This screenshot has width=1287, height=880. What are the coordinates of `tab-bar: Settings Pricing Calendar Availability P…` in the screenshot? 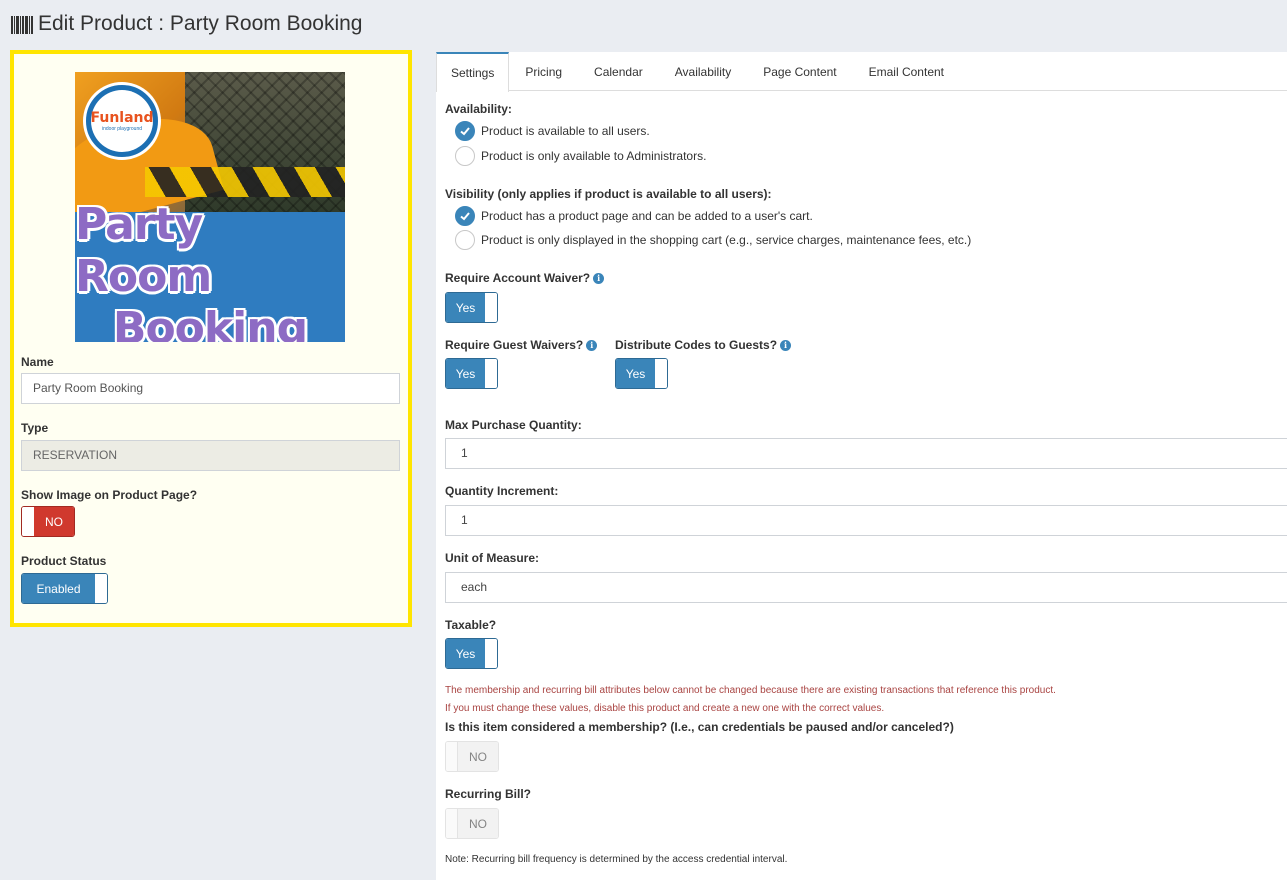 It's located at (861, 72).